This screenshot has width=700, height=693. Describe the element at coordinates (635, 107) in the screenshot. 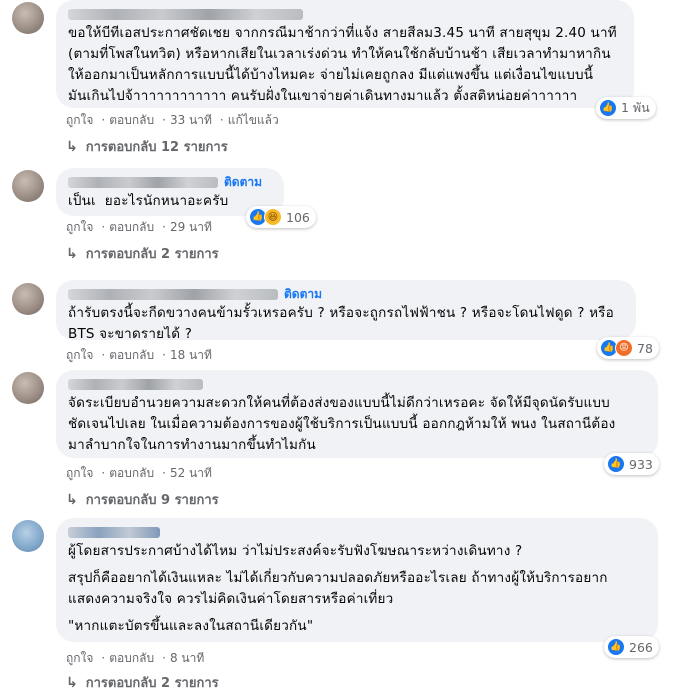

I see `reaction-count: 1 พัน` at that location.